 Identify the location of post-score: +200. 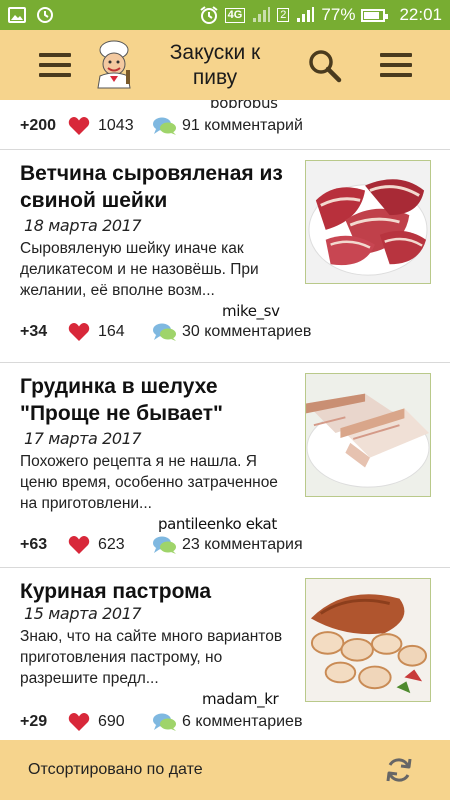
(38, 125).